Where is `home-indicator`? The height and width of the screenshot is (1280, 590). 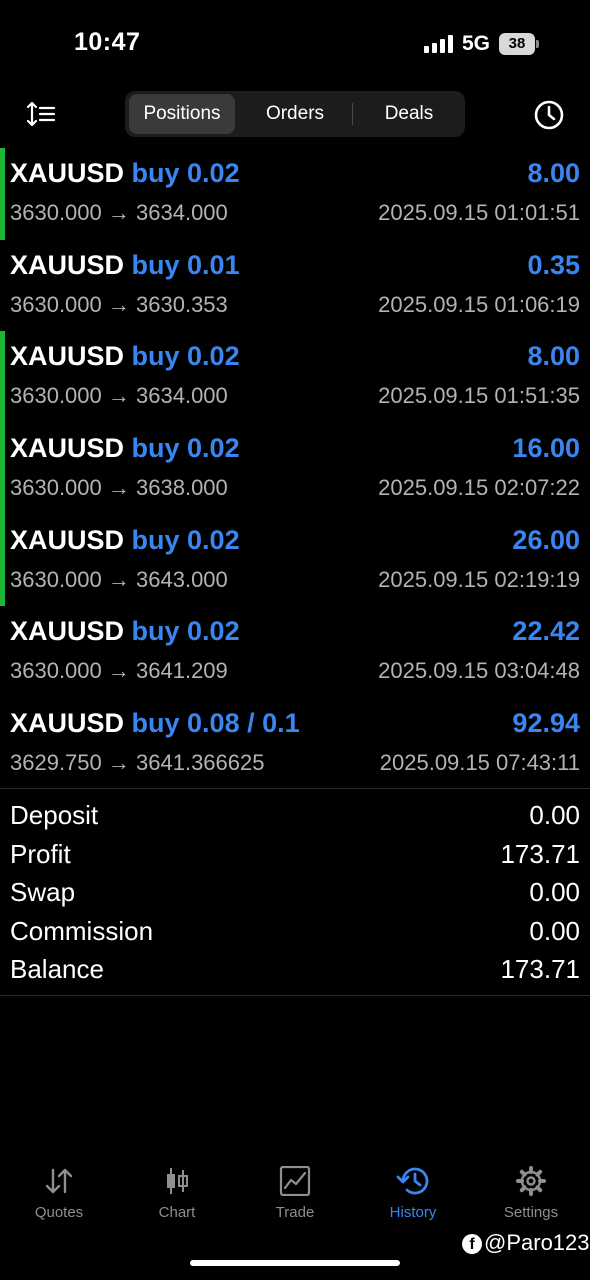
home-indicator is located at coordinates (295, 1263).